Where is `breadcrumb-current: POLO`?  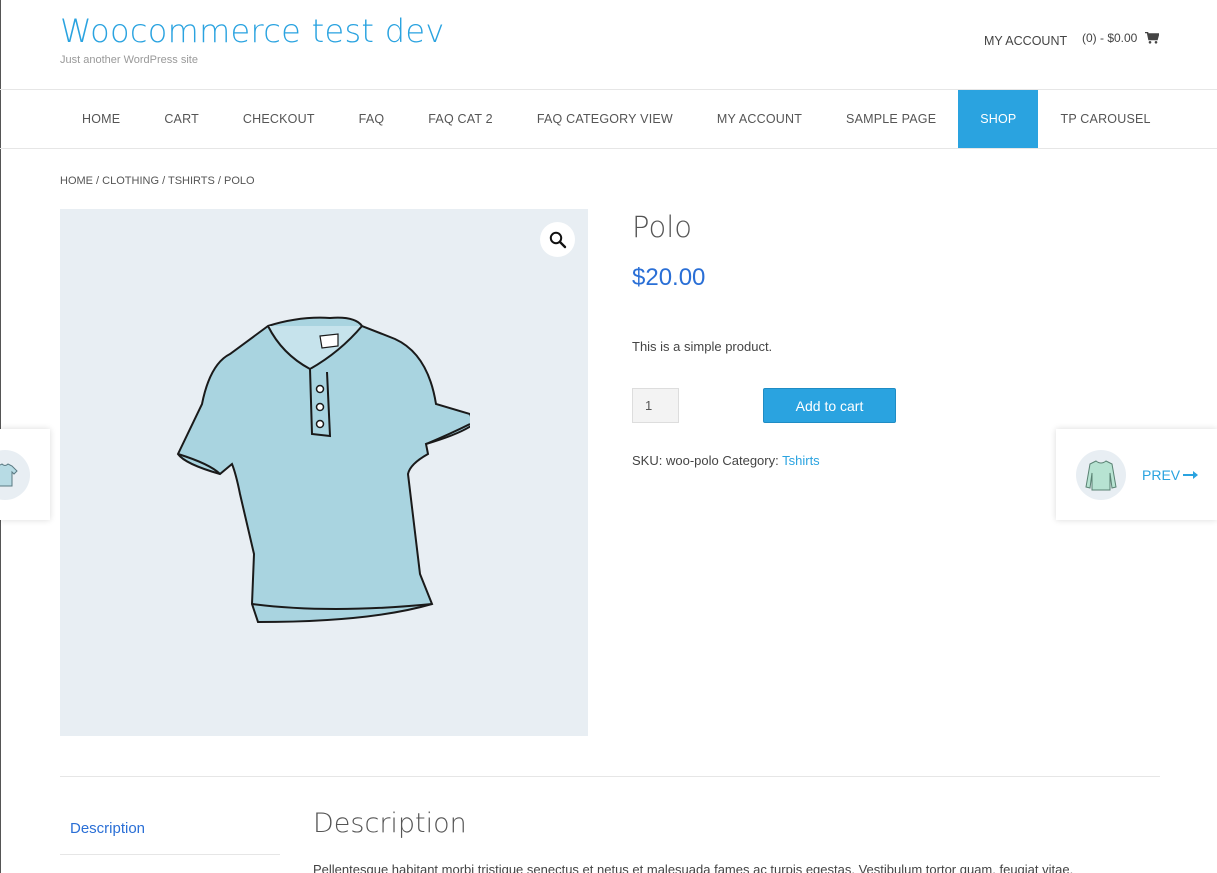
breadcrumb-current: POLO is located at coordinates (239, 181).